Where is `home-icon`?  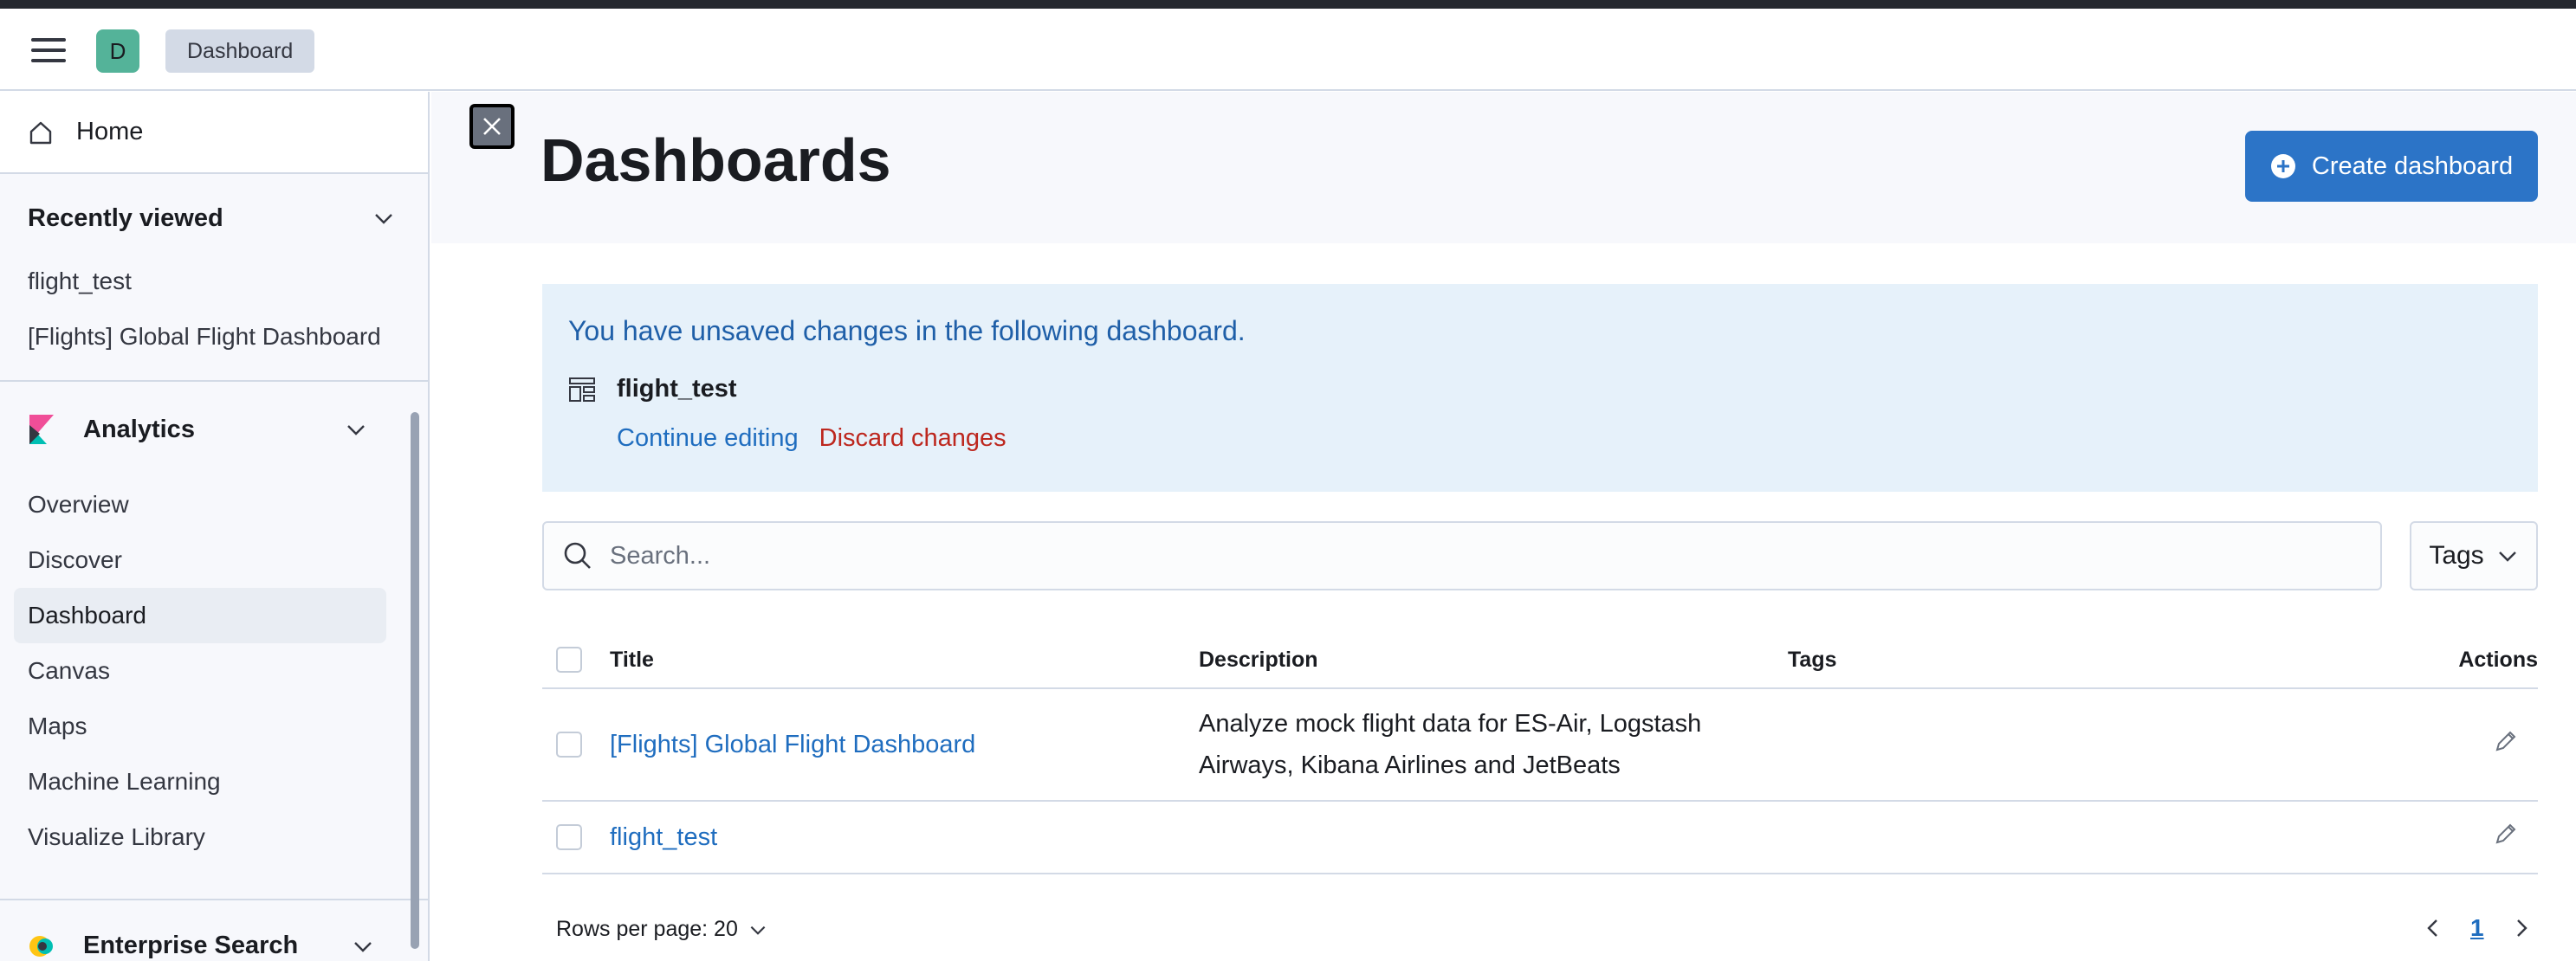 home-icon is located at coordinates (40, 132).